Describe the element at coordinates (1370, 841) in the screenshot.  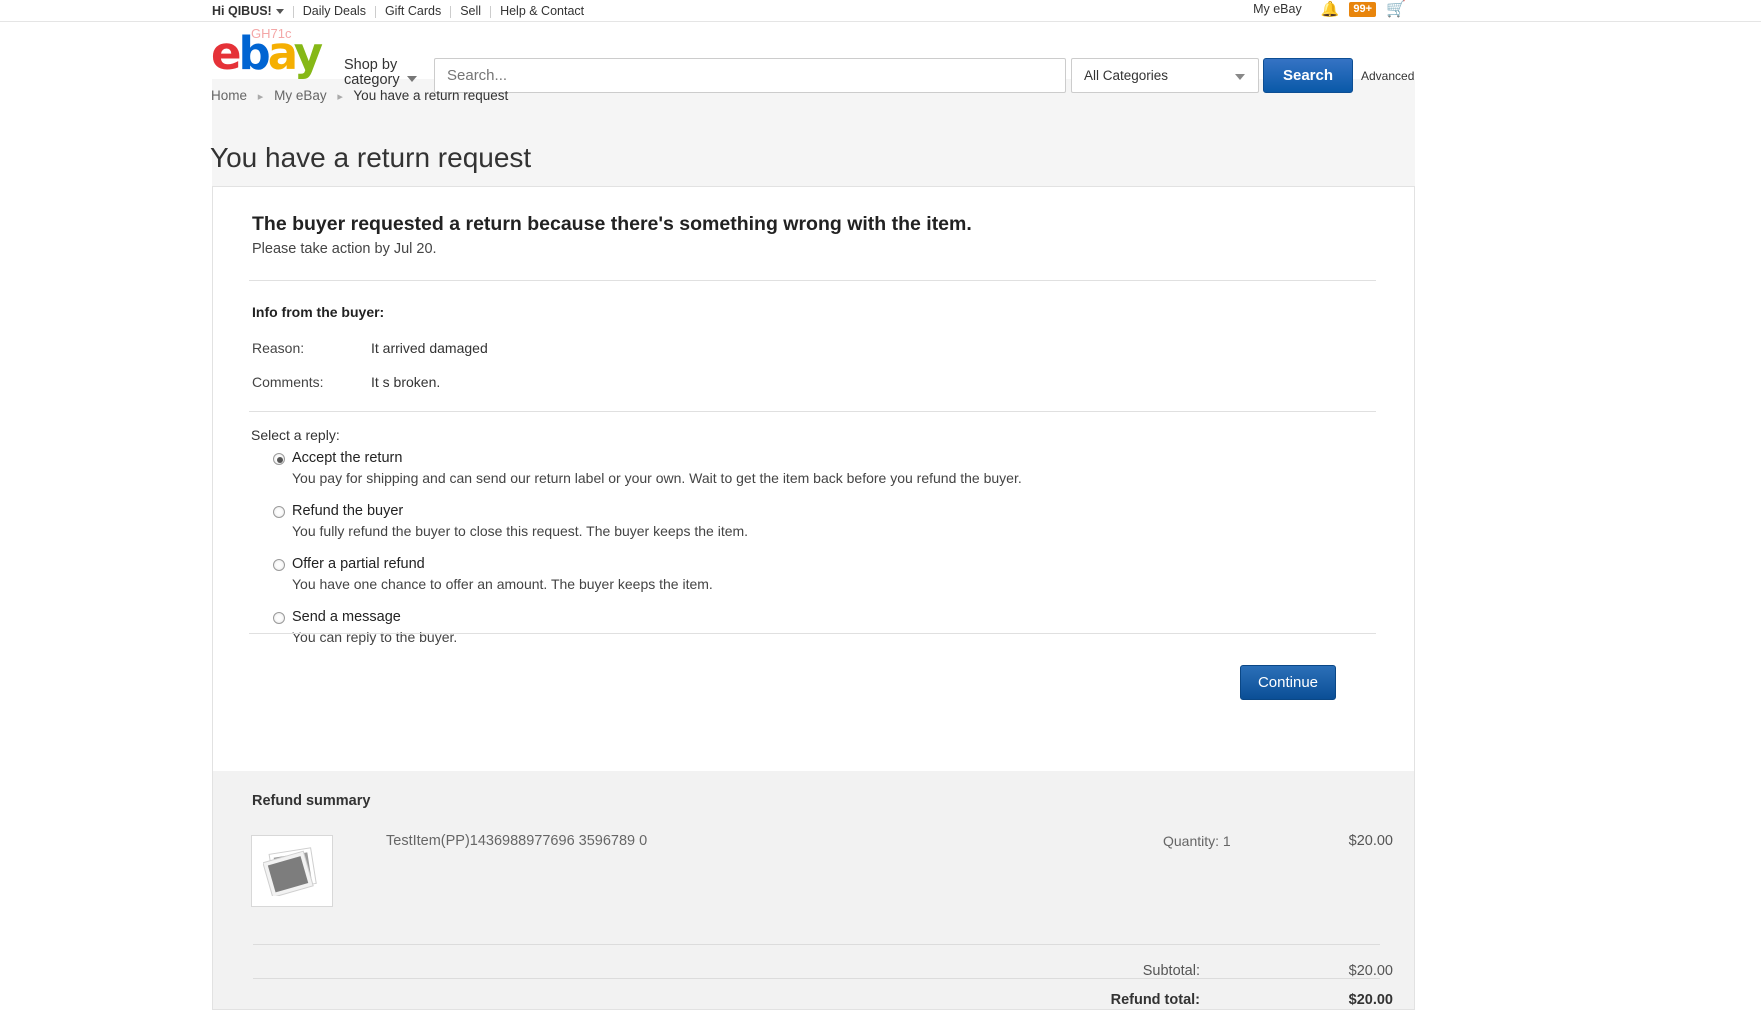
I see `item-price: $20.00` at that location.